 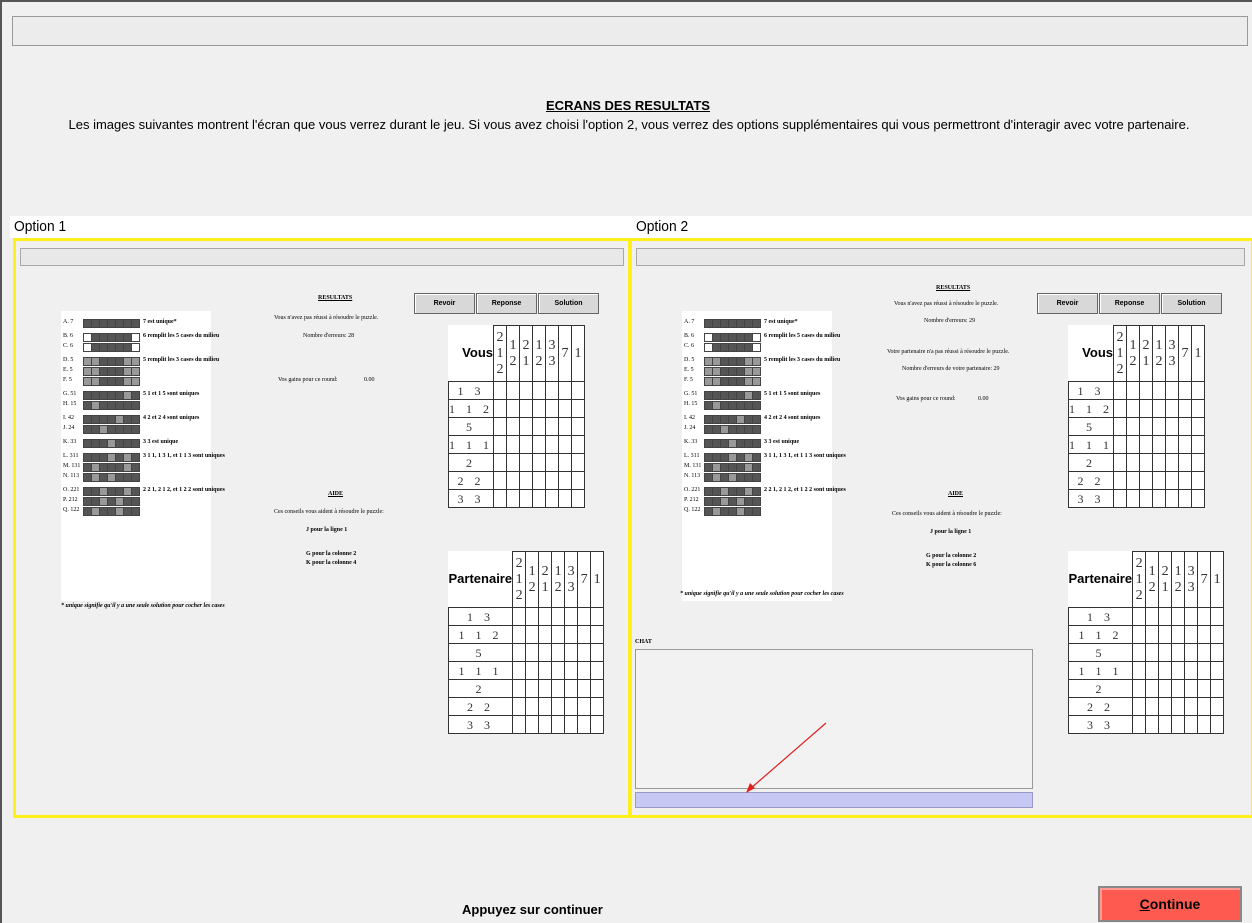 I want to click on chat-history, so click(x=834, y=719).